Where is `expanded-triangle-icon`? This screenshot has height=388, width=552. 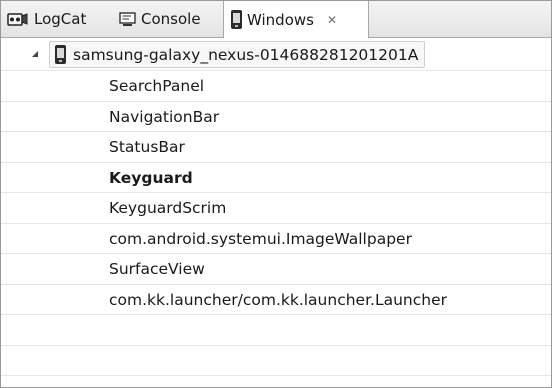
expanded-triangle-icon is located at coordinates (35, 54).